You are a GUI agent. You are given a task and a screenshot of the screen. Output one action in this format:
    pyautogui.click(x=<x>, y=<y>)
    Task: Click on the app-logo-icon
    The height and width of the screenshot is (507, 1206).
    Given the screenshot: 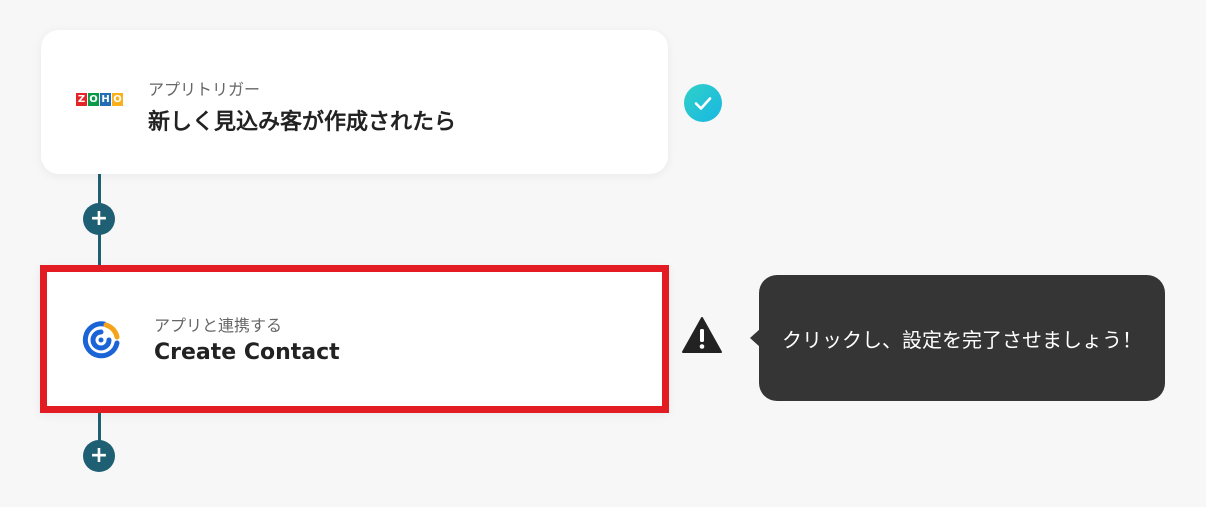 What is the action you would take?
    pyautogui.click(x=101, y=342)
    